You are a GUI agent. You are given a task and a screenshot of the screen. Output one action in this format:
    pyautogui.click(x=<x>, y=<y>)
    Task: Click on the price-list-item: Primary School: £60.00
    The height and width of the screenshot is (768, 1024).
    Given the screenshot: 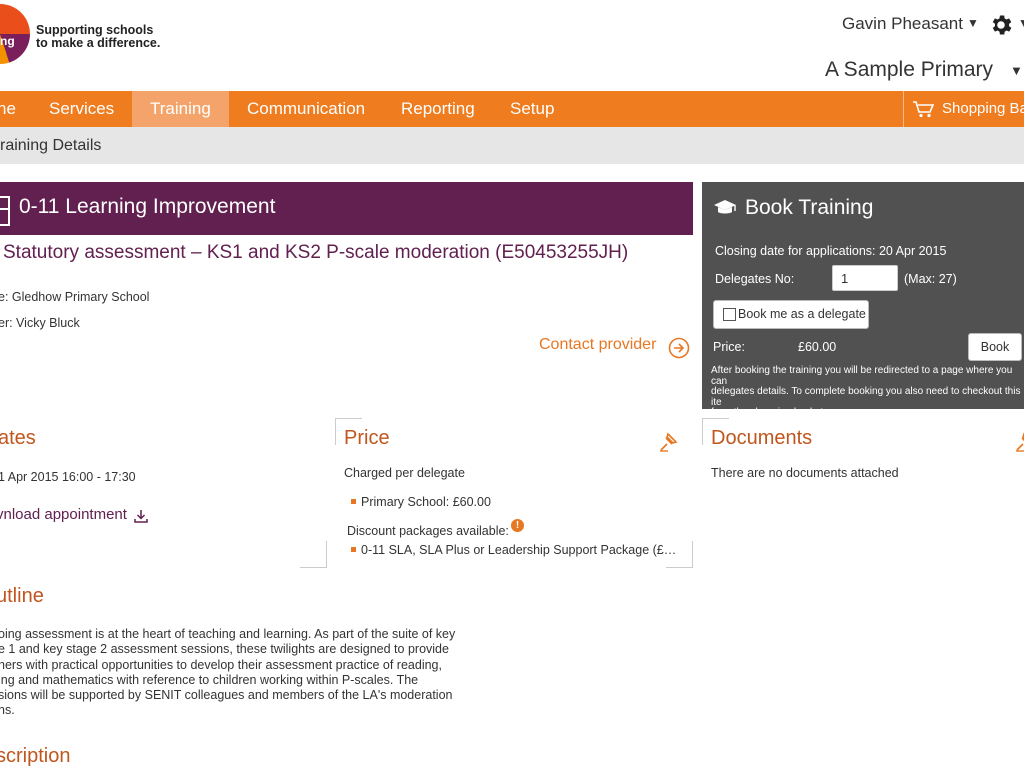 What is the action you would take?
    pyautogui.click(x=426, y=502)
    